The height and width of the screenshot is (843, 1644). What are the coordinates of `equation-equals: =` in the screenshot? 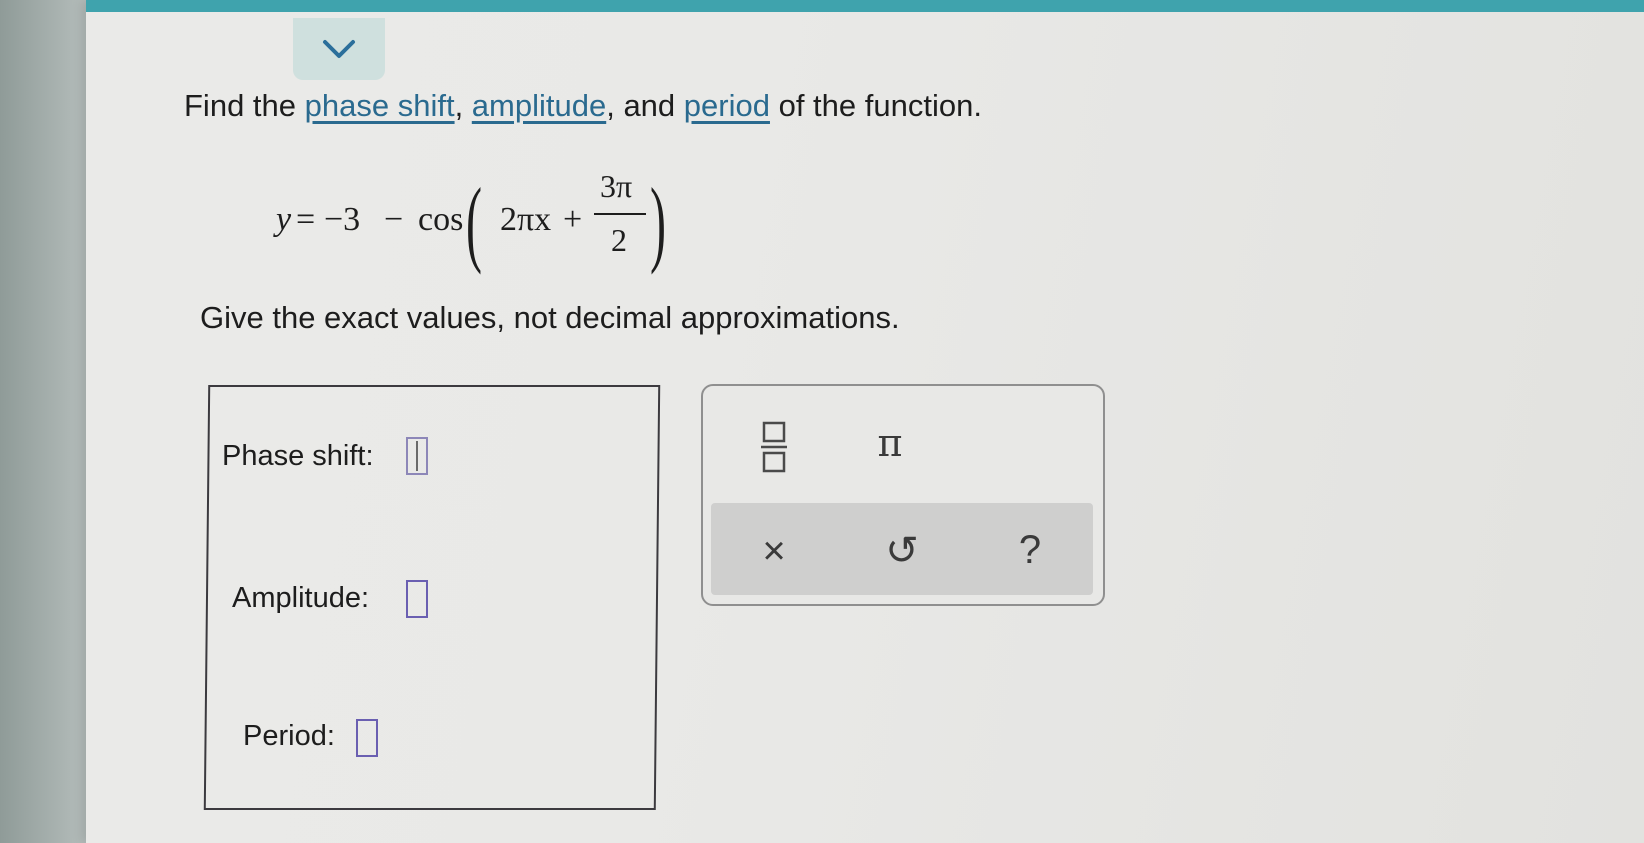 It's located at (306, 219).